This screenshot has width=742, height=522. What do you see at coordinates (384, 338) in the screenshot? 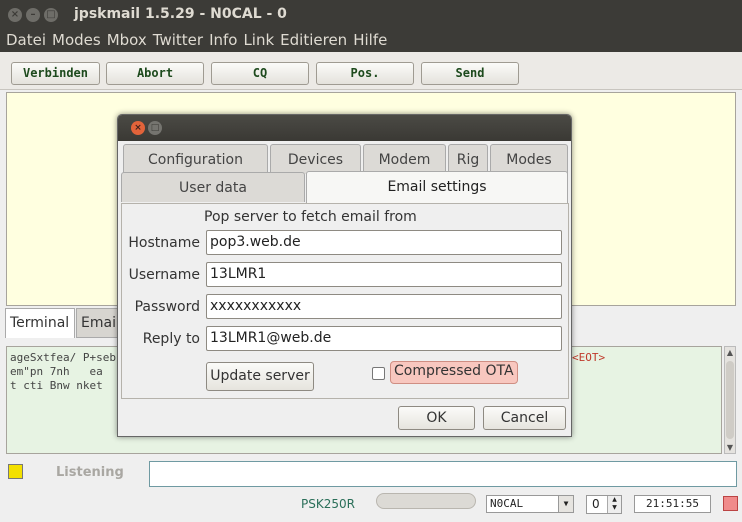
I see `replyto-field: 13LMR1@web.de` at bounding box center [384, 338].